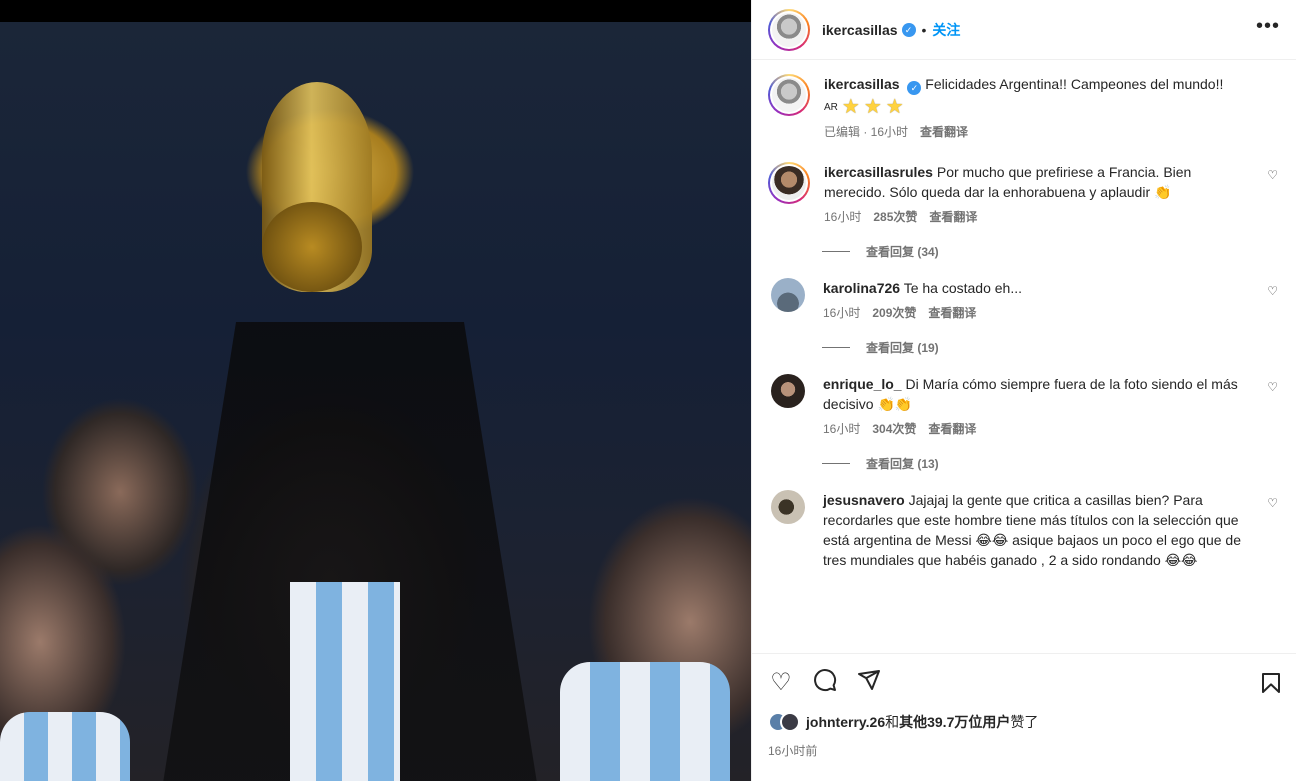  Describe the element at coordinates (645, 721) in the screenshot. I see `shirt-shape-right` at that location.